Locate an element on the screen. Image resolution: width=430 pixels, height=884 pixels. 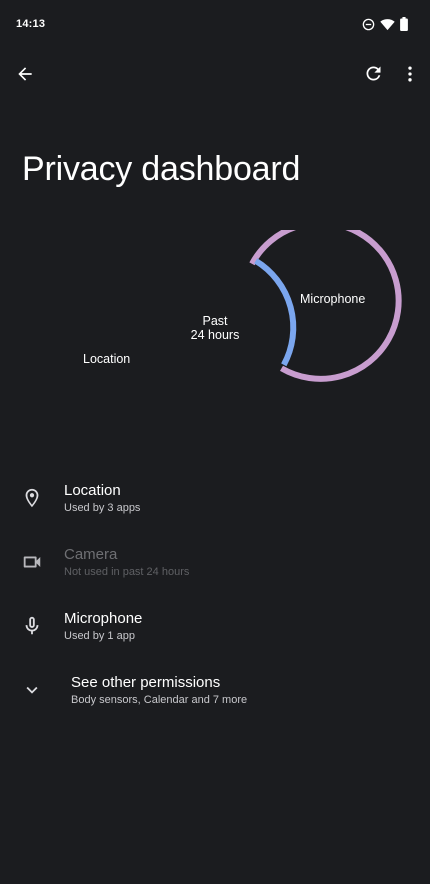
do-not-disturb-icon is located at coordinates (368, 27).